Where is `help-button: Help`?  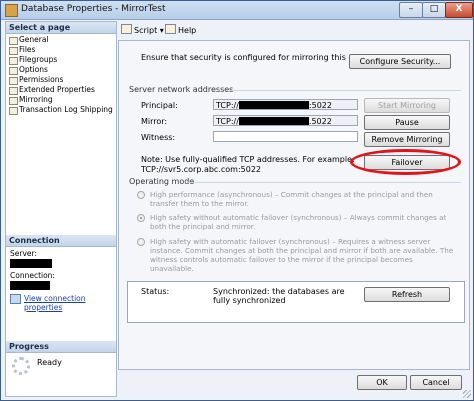 help-button: Help is located at coordinates (180, 30).